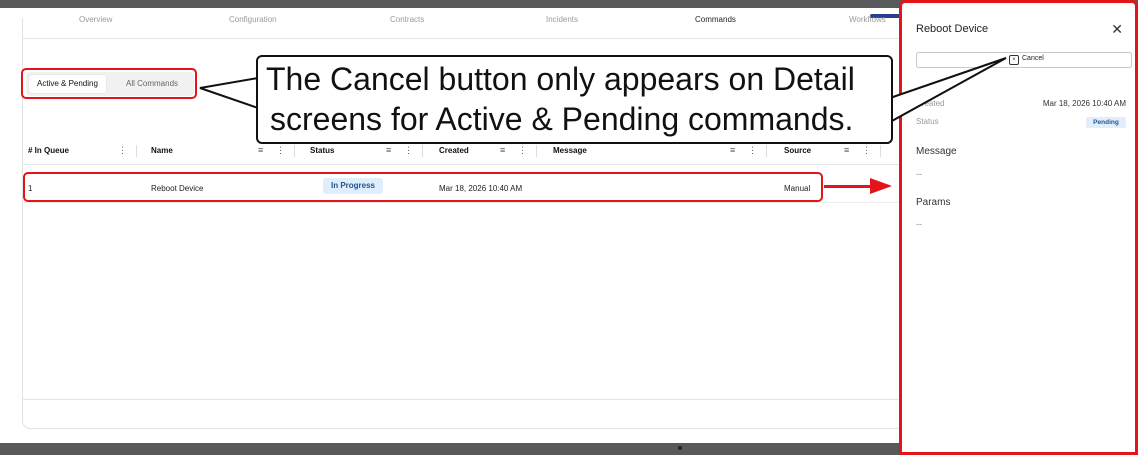 The image size is (1138, 455). Describe the element at coordinates (715, 19) in the screenshot. I see `tab-commands: Commands` at that location.